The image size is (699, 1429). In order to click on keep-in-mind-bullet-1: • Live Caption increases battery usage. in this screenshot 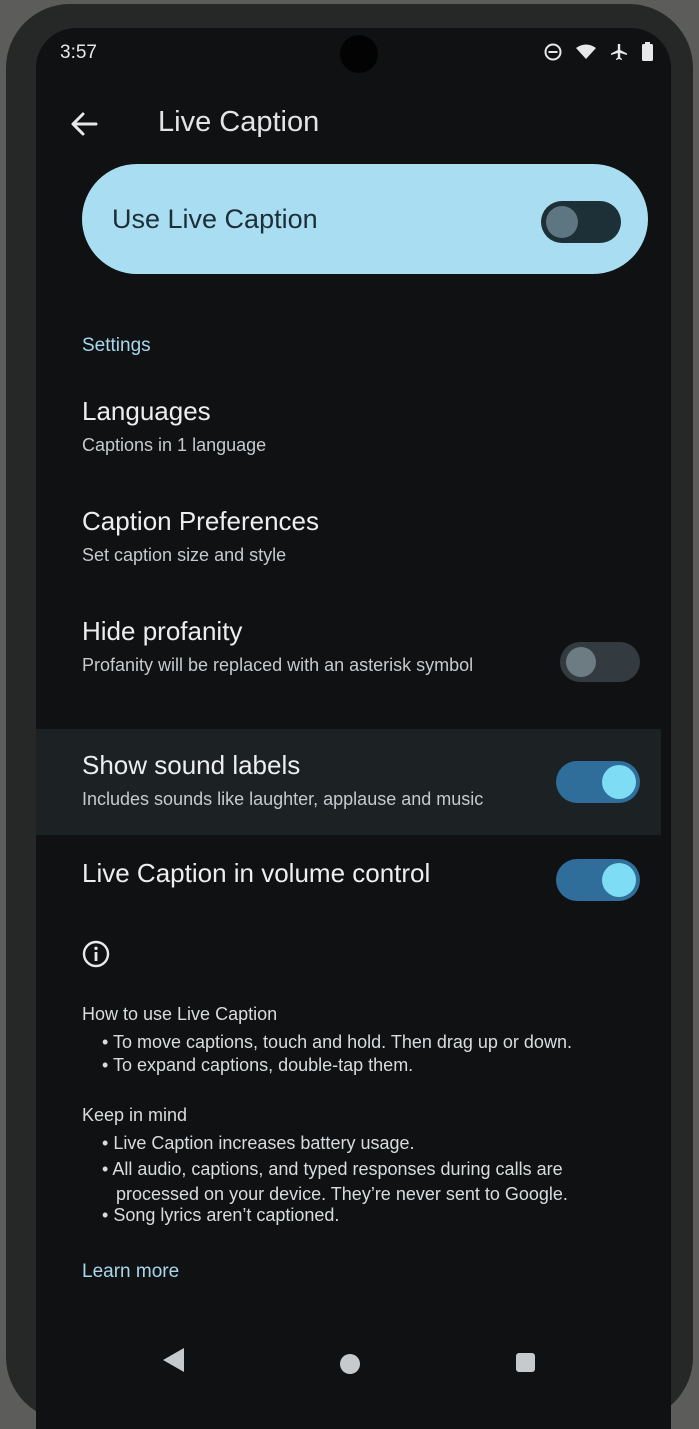, I will do `click(258, 1143)`.